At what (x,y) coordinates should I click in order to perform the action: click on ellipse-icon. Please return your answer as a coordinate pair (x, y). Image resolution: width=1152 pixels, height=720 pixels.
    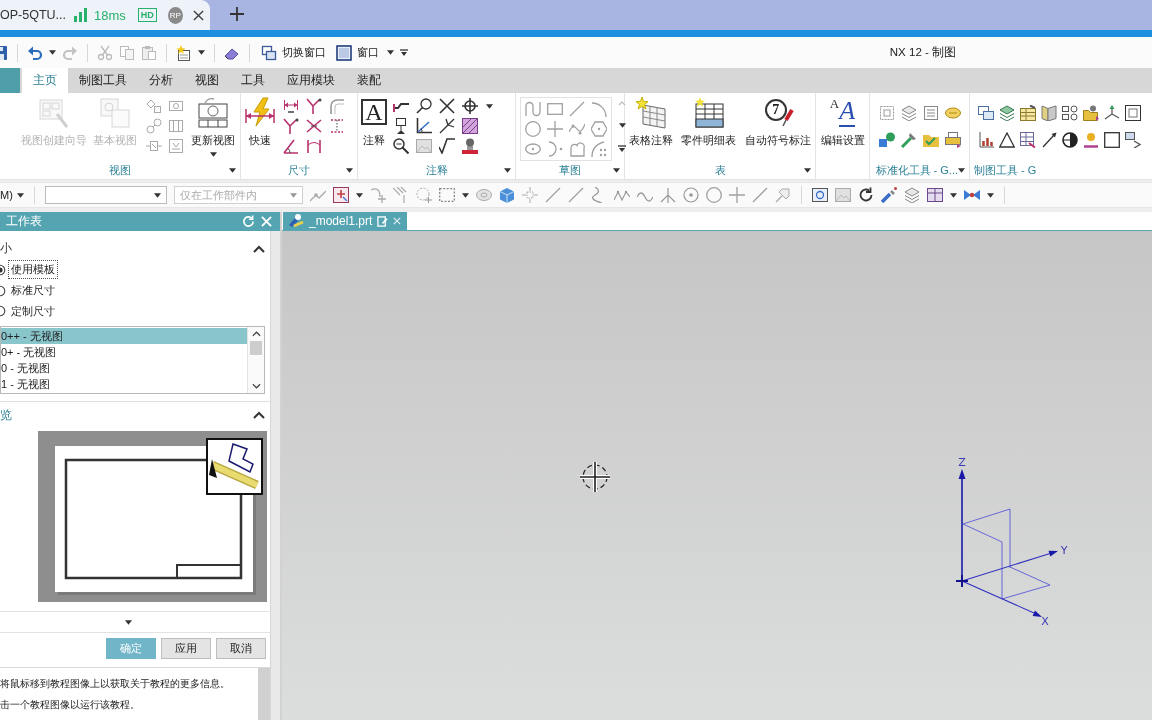
    Looking at the image, I should click on (533, 149).